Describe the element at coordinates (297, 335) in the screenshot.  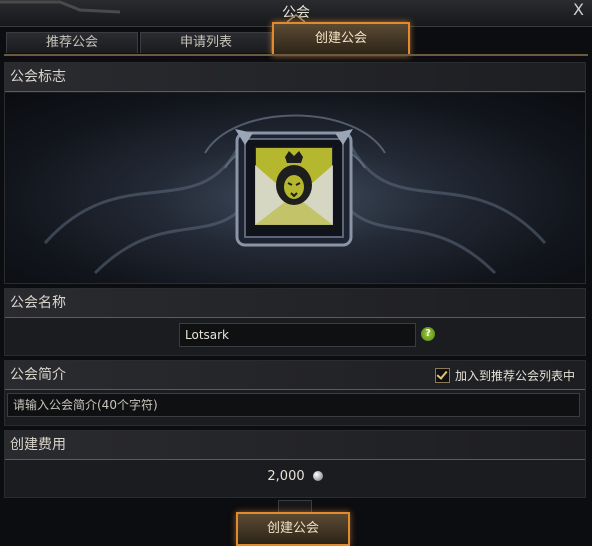
I see `guild-name-input: Lotsark` at that location.